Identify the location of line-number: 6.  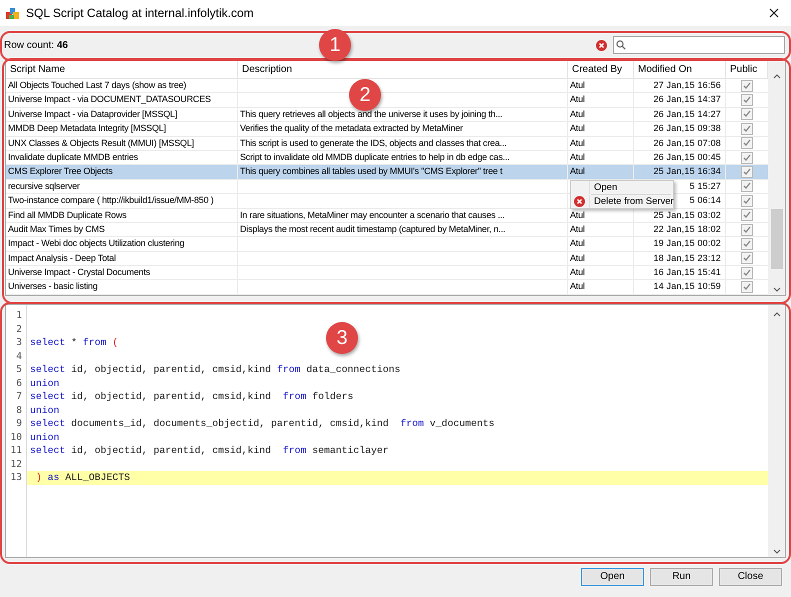
(19, 383).